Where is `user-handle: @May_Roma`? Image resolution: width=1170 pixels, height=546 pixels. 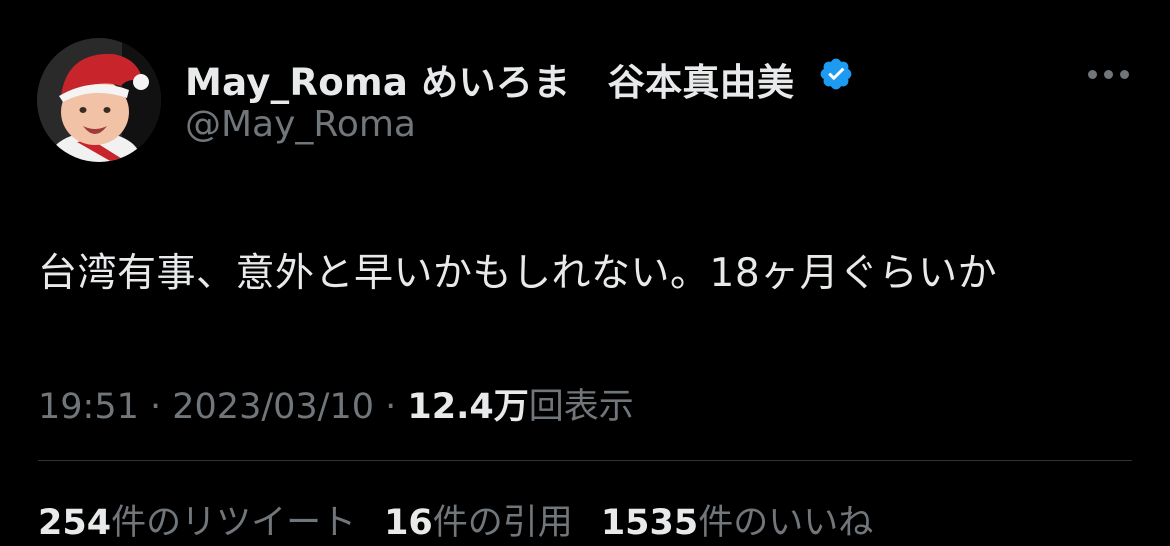 user-handle: @May_Roma is located at coordinates (300, 124).